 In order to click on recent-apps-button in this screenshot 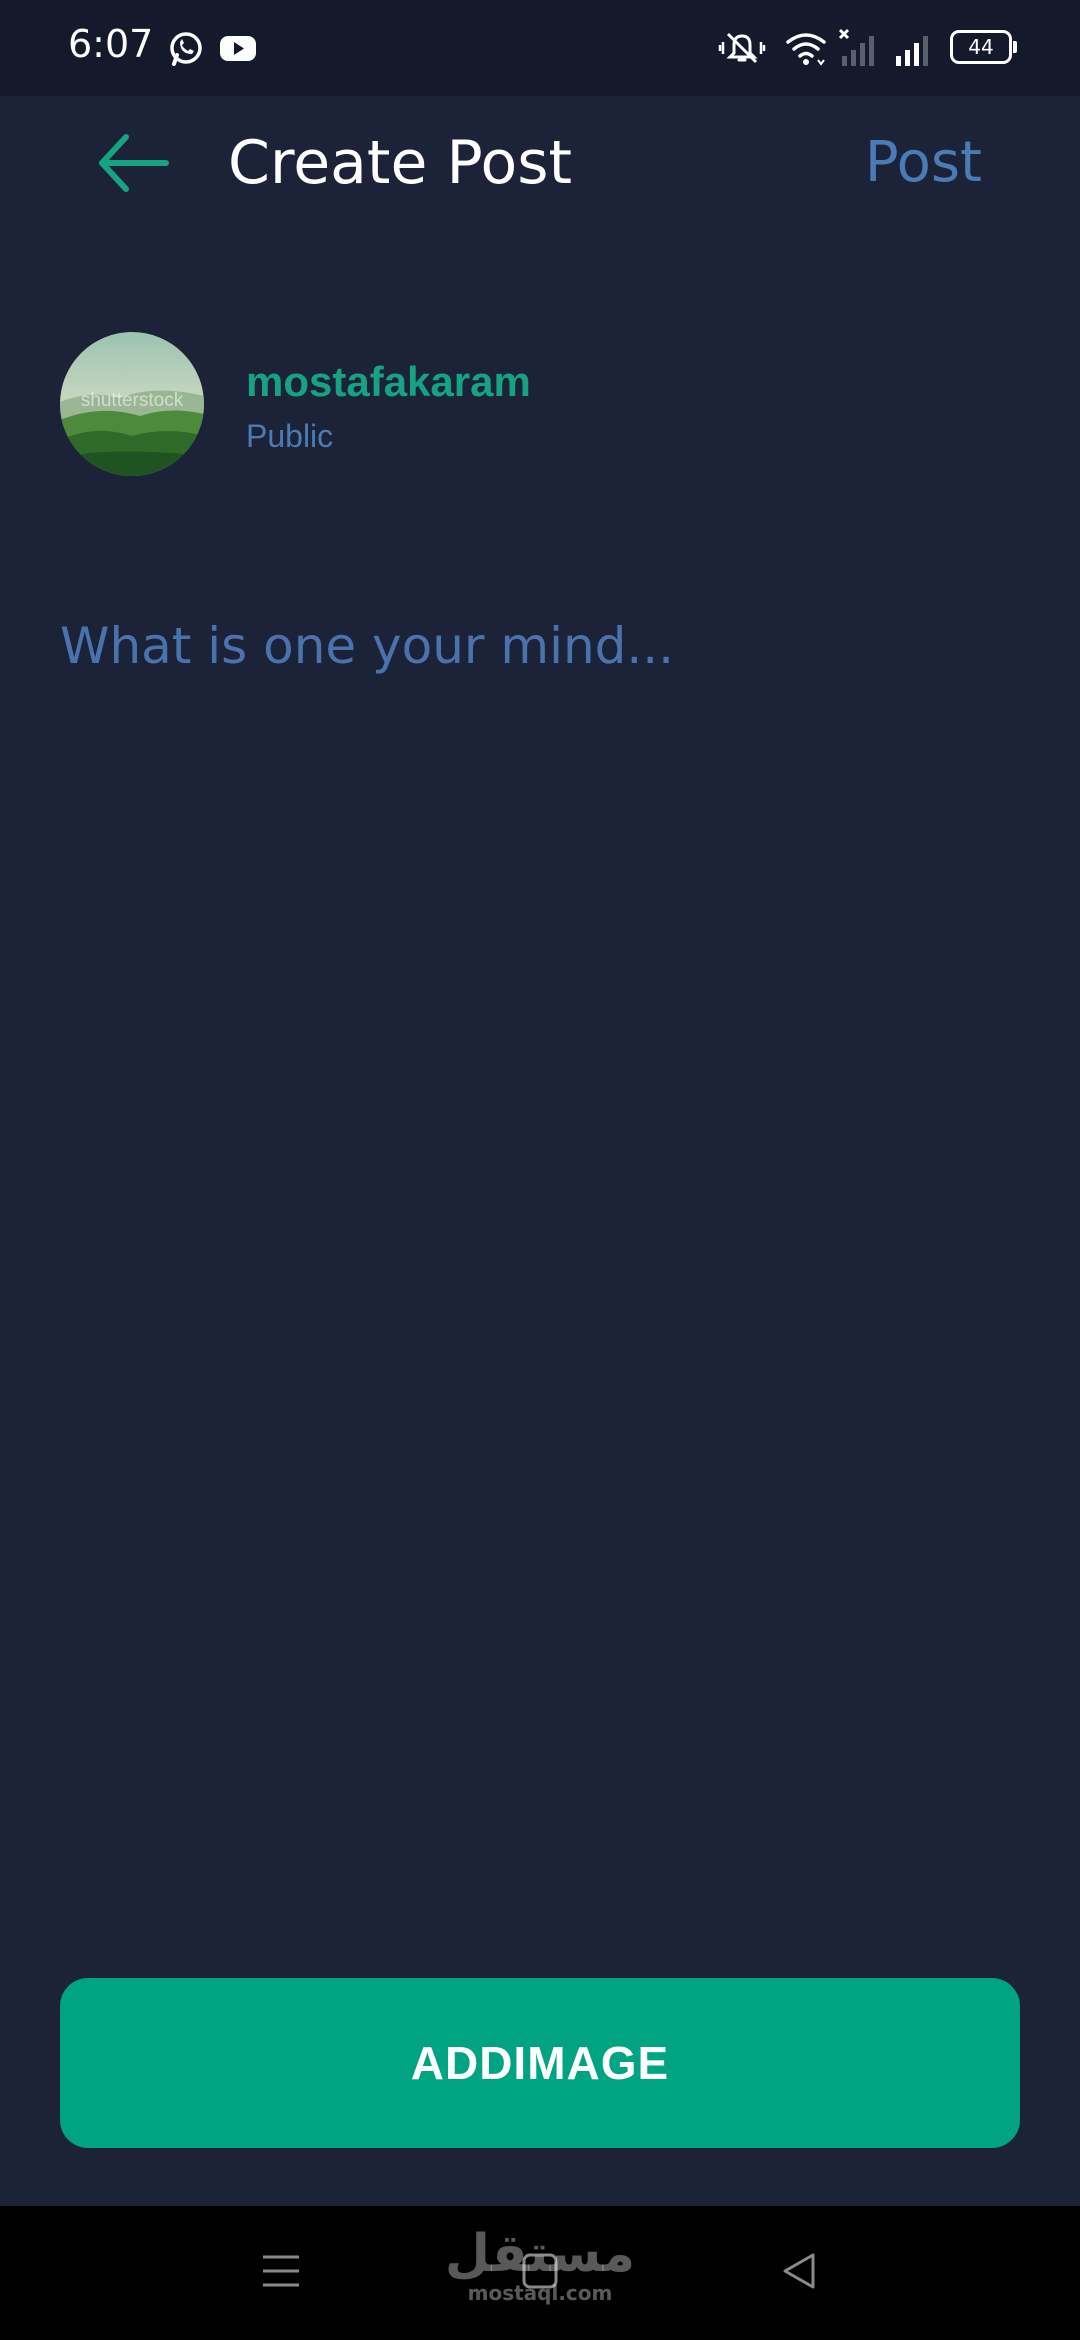, I will do `click(281, 2271)`.